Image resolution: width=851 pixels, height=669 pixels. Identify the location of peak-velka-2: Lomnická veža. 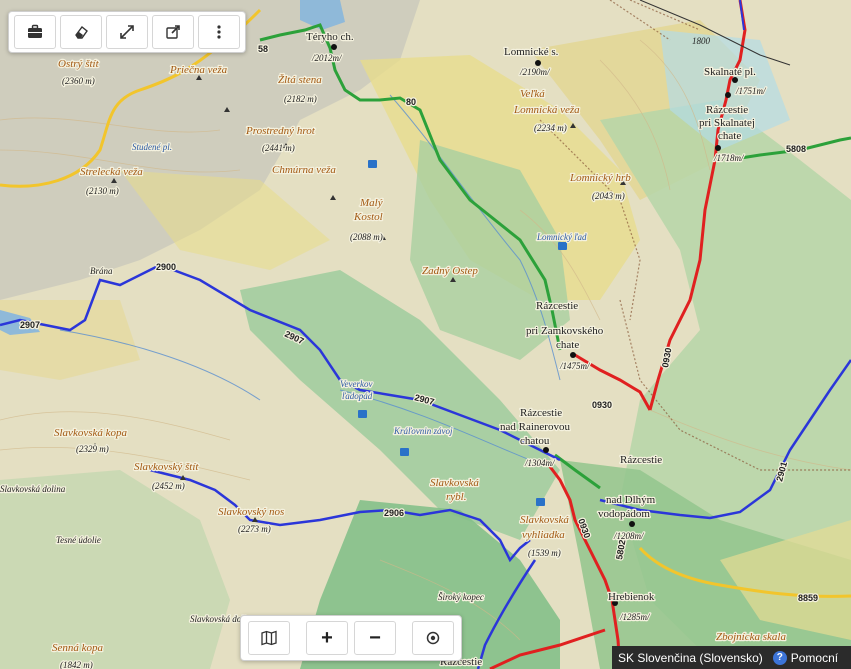
(546, 110).